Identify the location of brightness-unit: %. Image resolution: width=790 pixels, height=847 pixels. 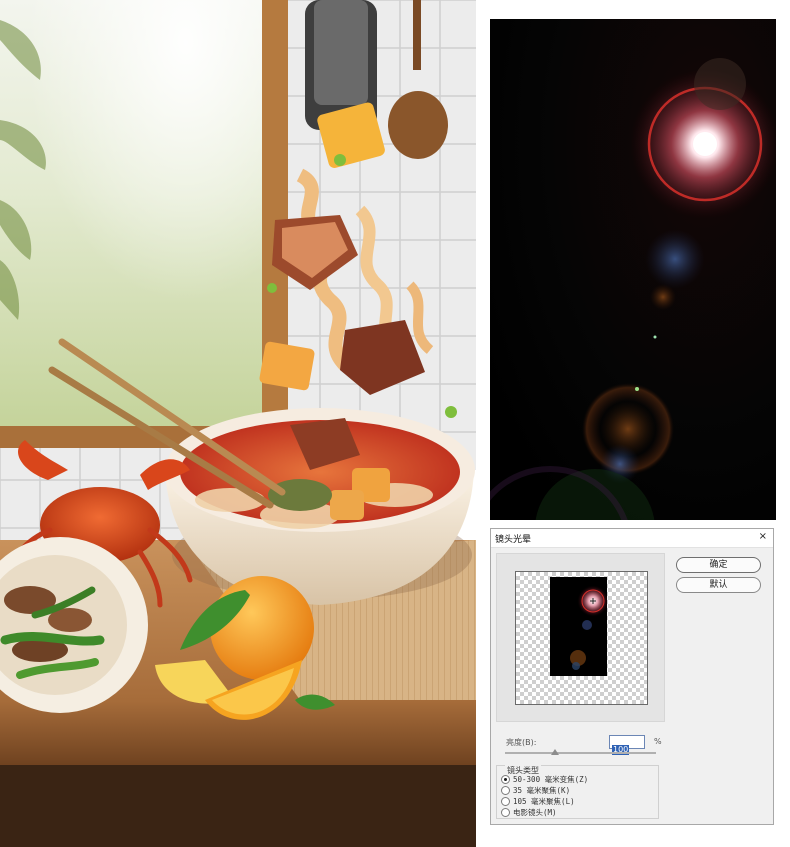
(658, 741).